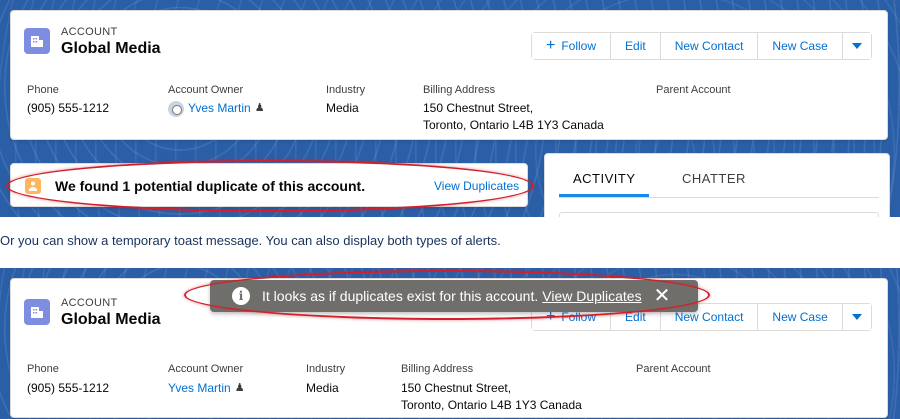  I want to click on view-duplicates-link: View Duplicates, so click(476, 186).